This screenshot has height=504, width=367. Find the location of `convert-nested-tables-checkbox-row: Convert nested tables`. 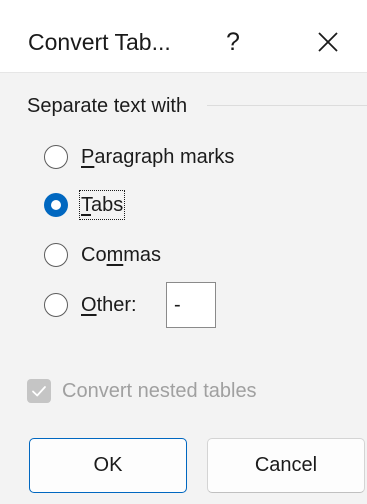

convert-nested-tables-checkbox-row: Convert nested tables is located at coordinates (142, 391).